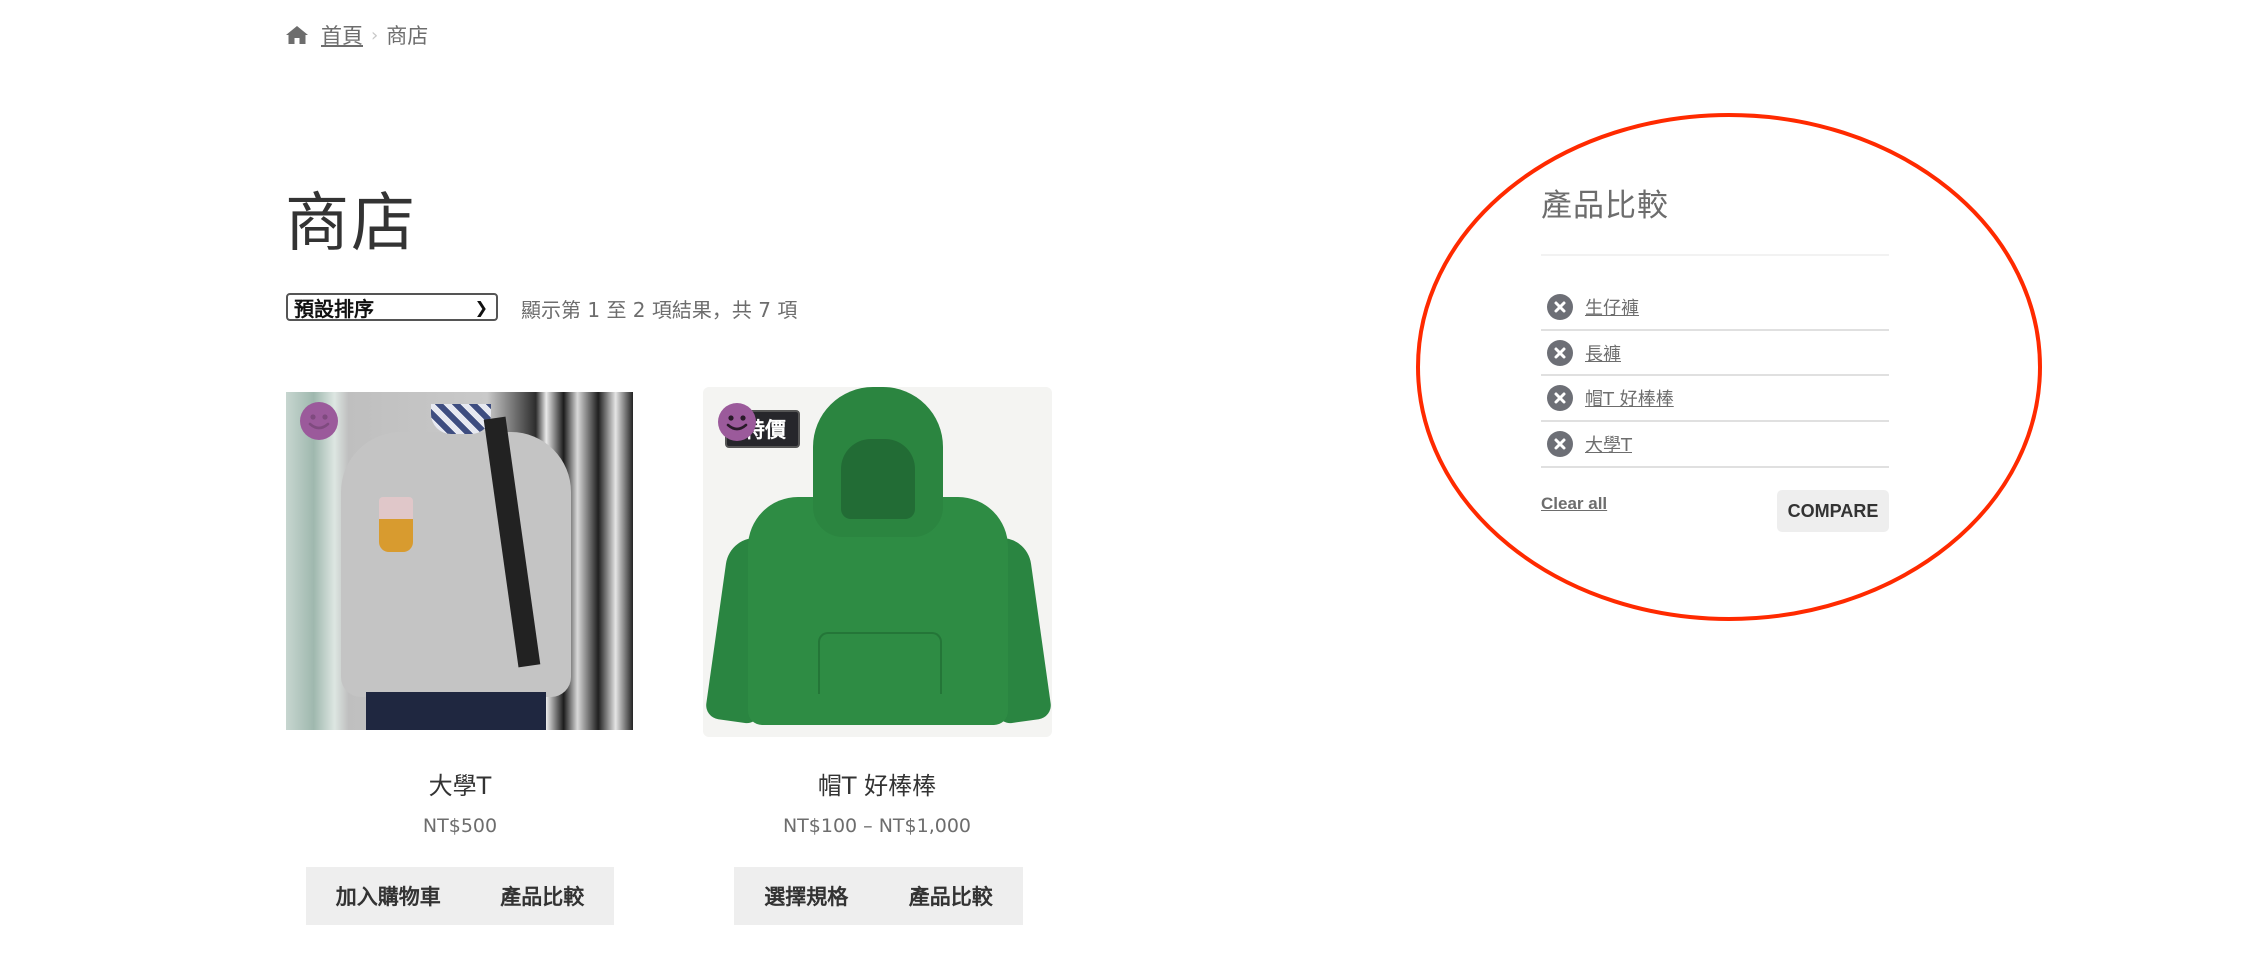 The image size is (2256, 976). What do you see at coordinates (1715, 445) in the screenshot?
I see `compare-list-item: 大學T` at bounding box center [1715, 445].